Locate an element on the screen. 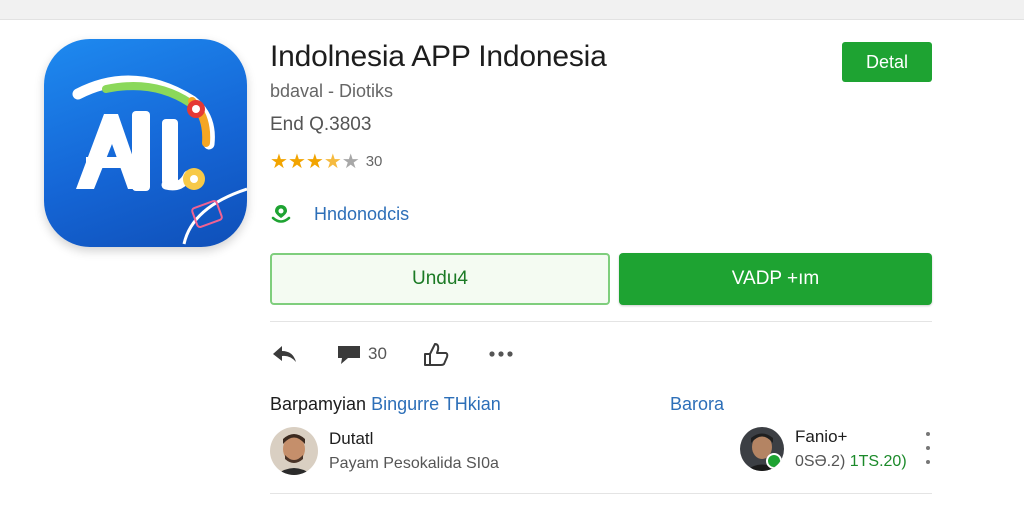 Image resolution: width=1024 pixels, height=512 pixels. more-dots-icon is located at coordinates (501, 354).